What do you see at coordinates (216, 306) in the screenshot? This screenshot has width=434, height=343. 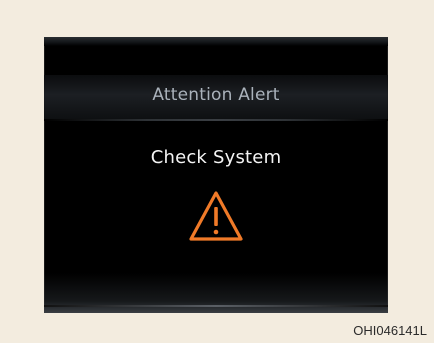 I see `display-bottom-edge` at bounding box center [216, 306].